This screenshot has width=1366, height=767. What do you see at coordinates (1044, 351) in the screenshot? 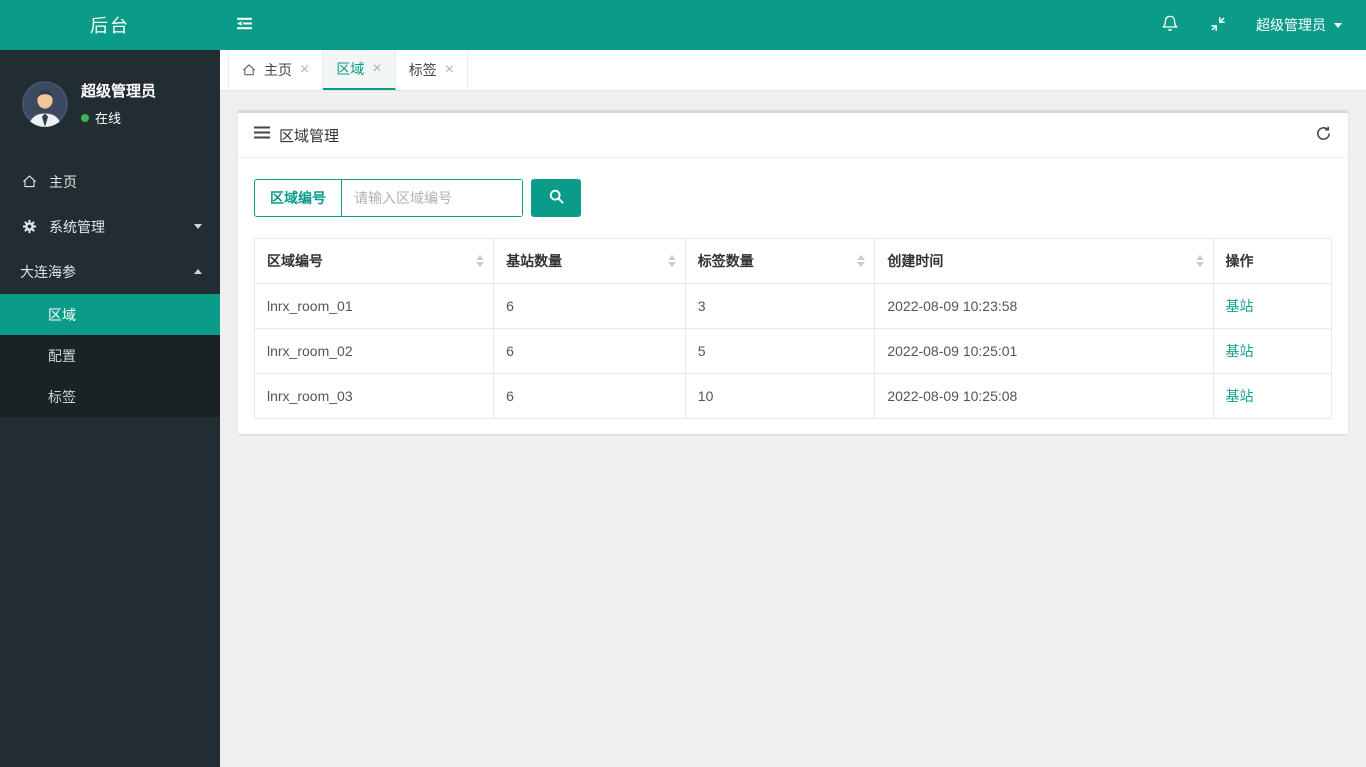
I see `cell-created-time: 2022-08-09 10:25:01` at bounding box center [1044, 351].